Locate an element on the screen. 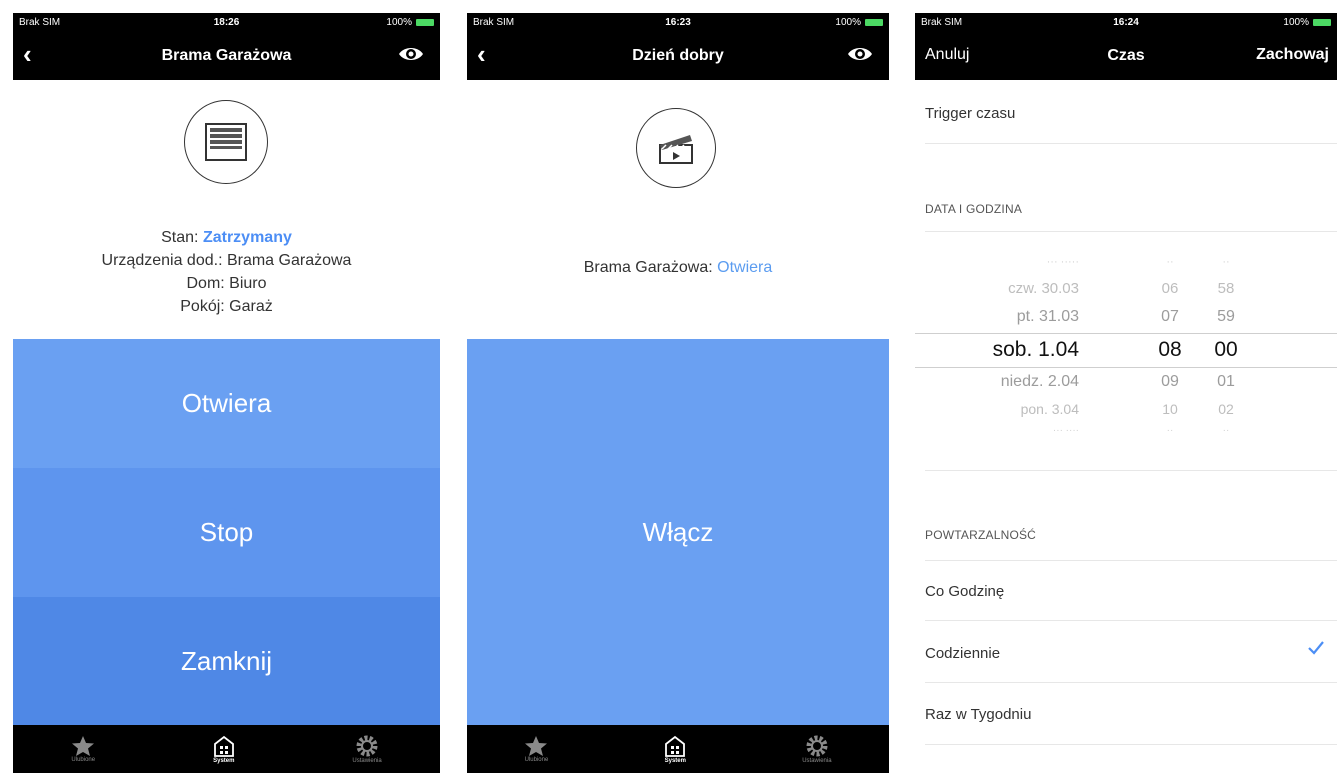 Image resolution: width=1337 pixels, height=773 pixels. clock-label: 16:23 is located at coordinates (678, 22).